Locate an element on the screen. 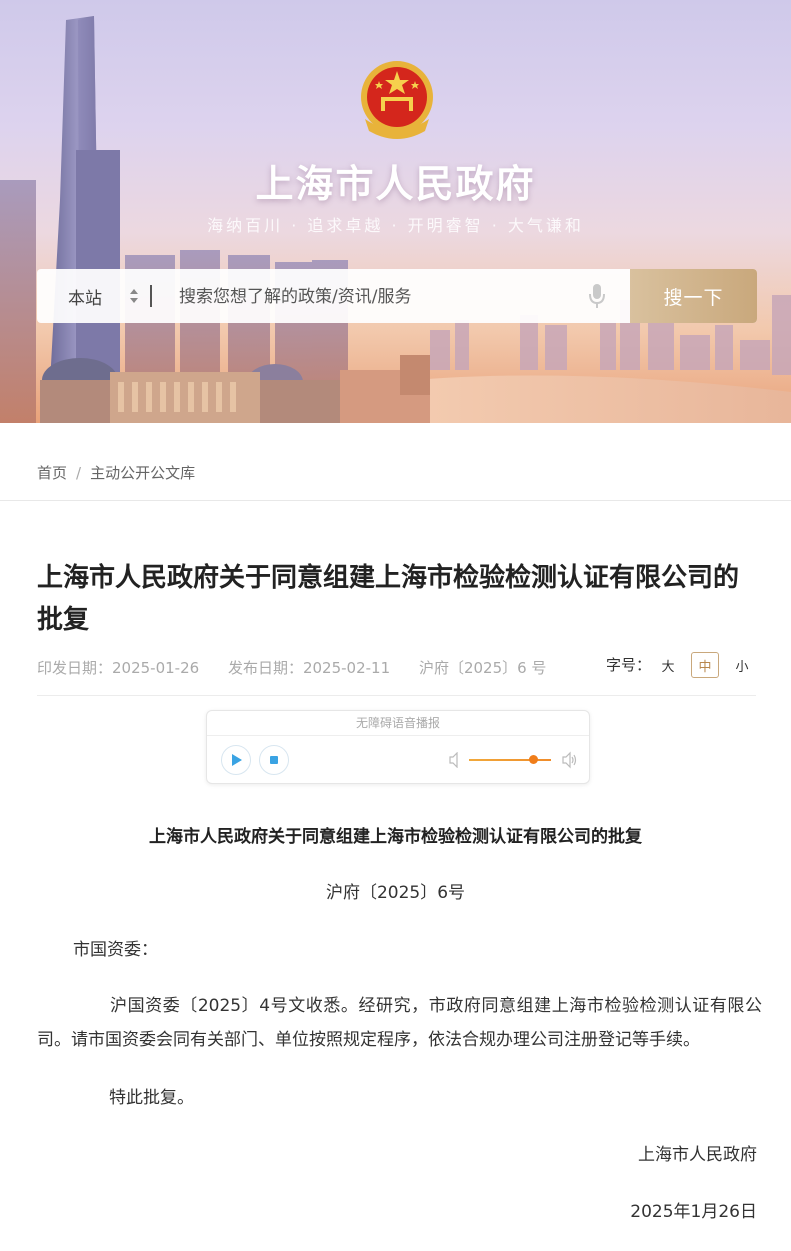 The image size is (791, 1251). closing-text: 特此批复。 is located at coordinates (151, 1098).